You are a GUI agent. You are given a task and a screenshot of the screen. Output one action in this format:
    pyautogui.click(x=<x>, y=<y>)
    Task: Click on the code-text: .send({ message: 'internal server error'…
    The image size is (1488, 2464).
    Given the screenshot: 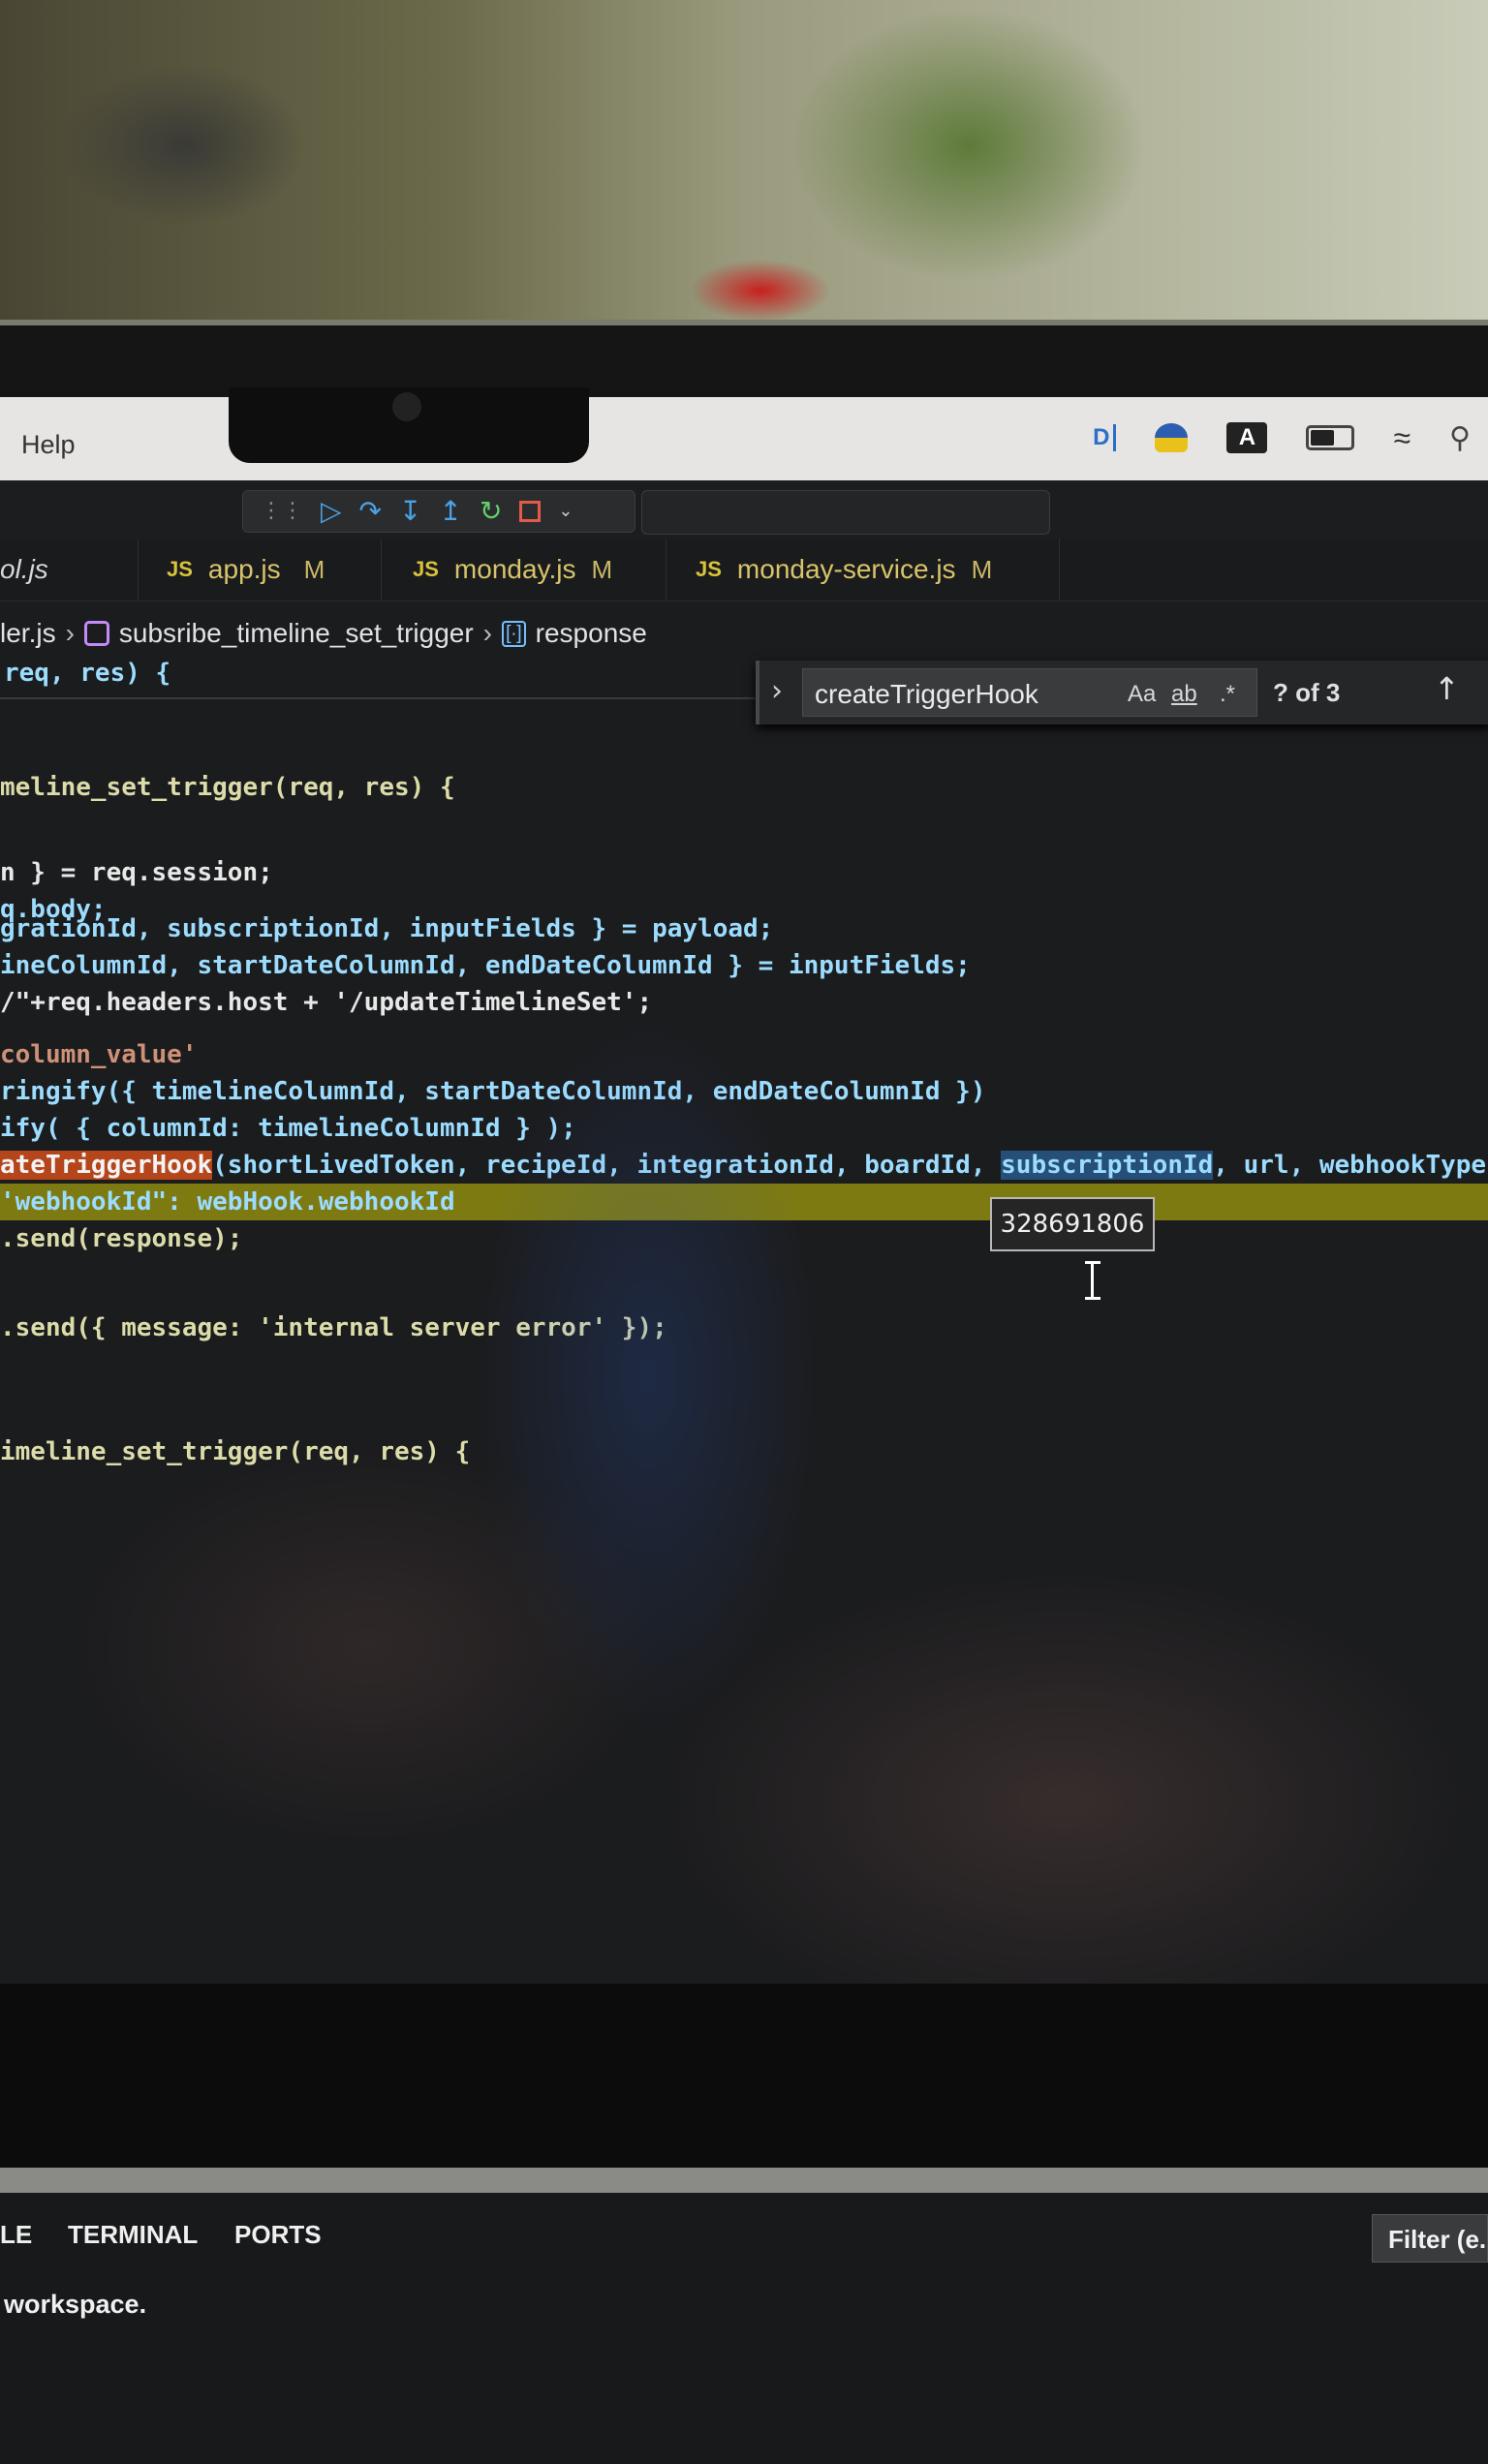 What is the action you would take?
    pyautogui.click(x=333, y=1328)
    